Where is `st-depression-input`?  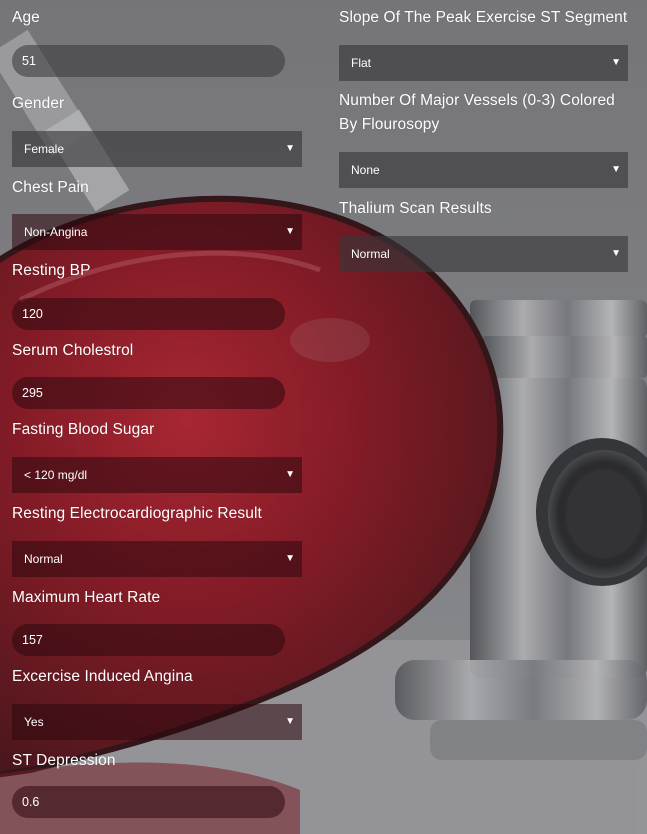 st-depression-input is located at coordinates (148, 802).